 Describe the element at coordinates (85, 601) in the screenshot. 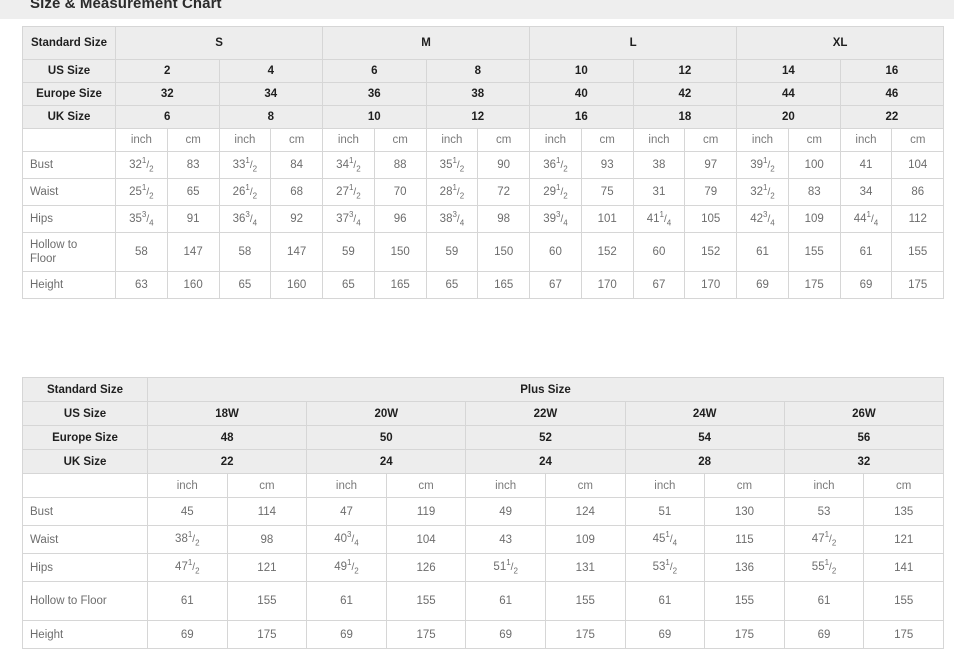

I see `measure-row-label: Hollow to Floor` at that location.